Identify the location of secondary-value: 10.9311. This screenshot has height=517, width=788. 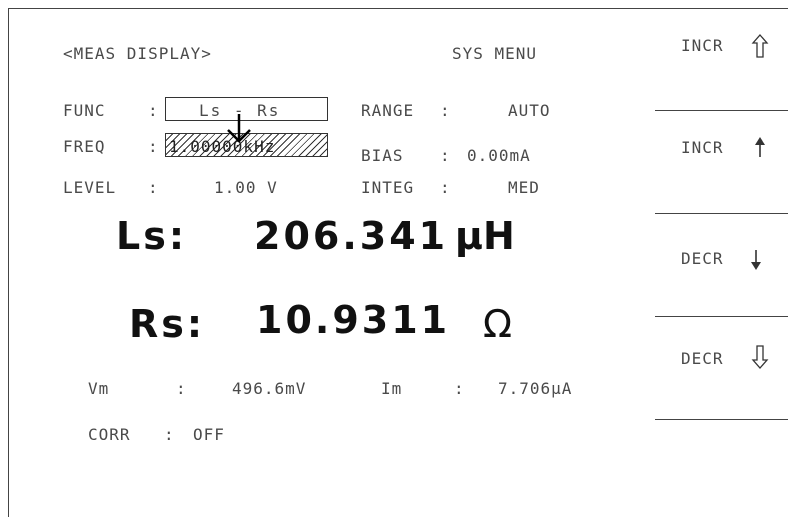
(353, 320).